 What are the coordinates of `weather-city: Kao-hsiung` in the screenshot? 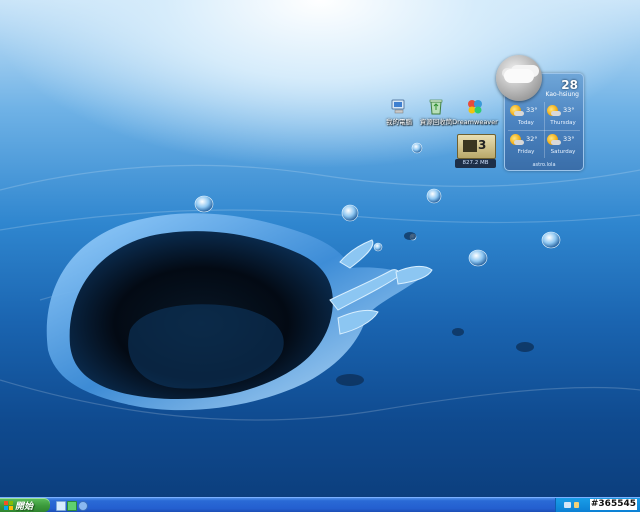 It's located at (562, 94).